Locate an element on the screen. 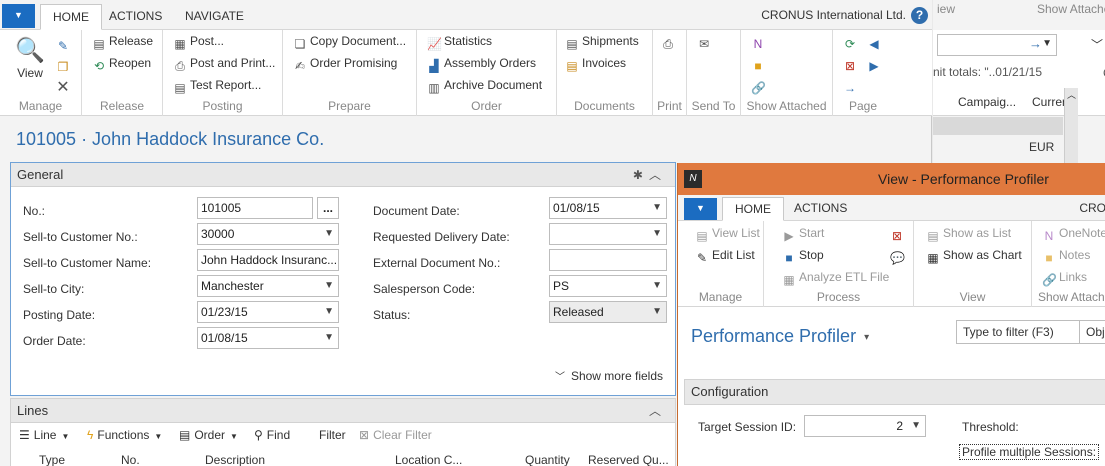 The image size is (1105, 466). new-document-icon: ❐ is located at coordinates (63, 67).